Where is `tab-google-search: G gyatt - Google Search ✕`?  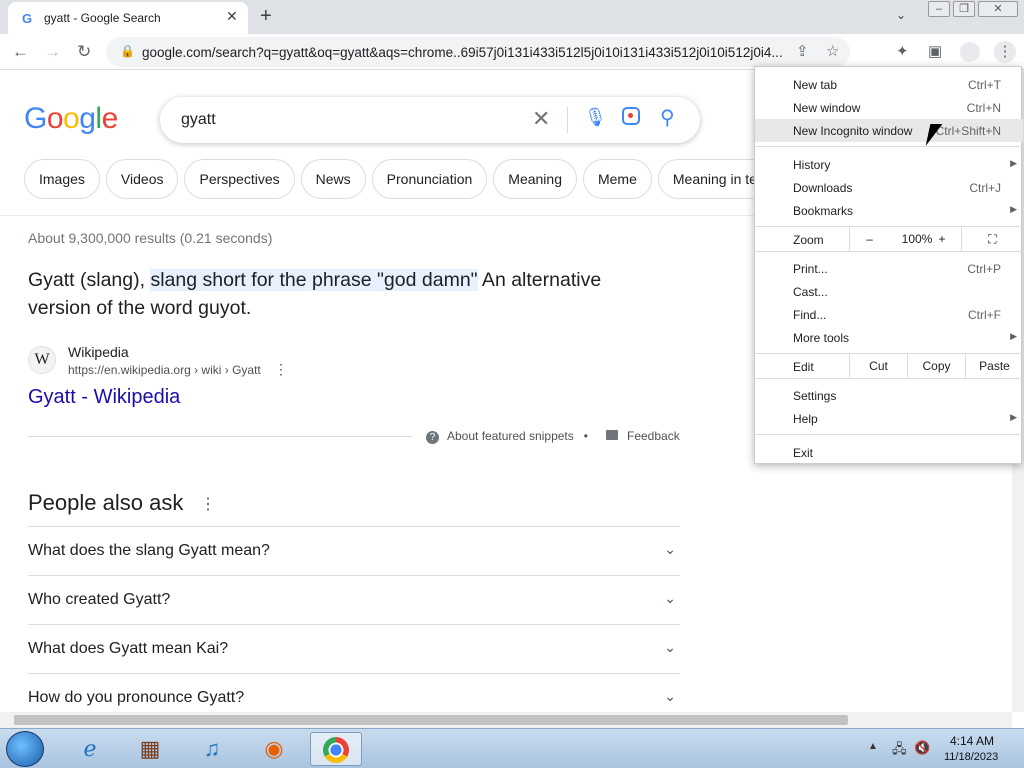 tab-google-search: G gyatt - Google Search ✕ is located at coordinates (128, 18).